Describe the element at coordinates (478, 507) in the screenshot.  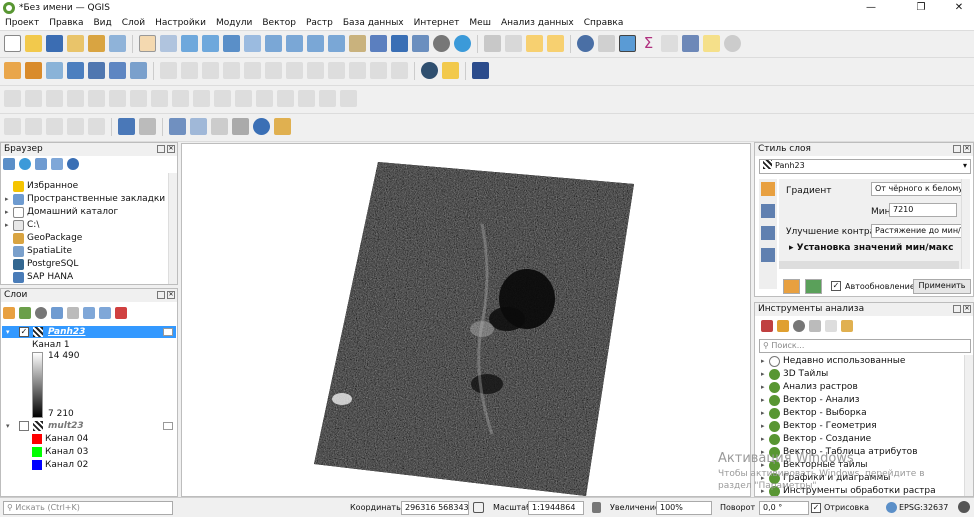
I see `toggle-extents-icon` at that location.